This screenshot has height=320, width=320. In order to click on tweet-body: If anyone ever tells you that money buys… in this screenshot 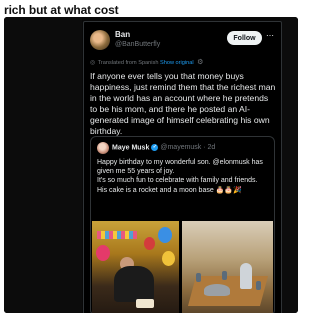, I will do `click(183, 103)`.